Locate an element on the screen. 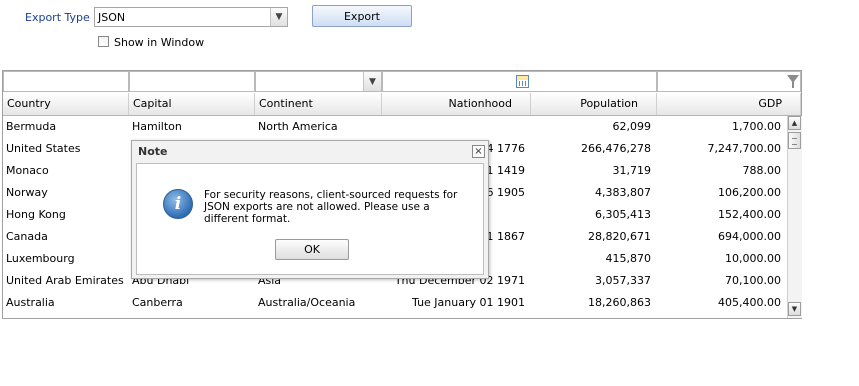  cell-gdp: 106,200.00 is located at coordinates (749, 192).